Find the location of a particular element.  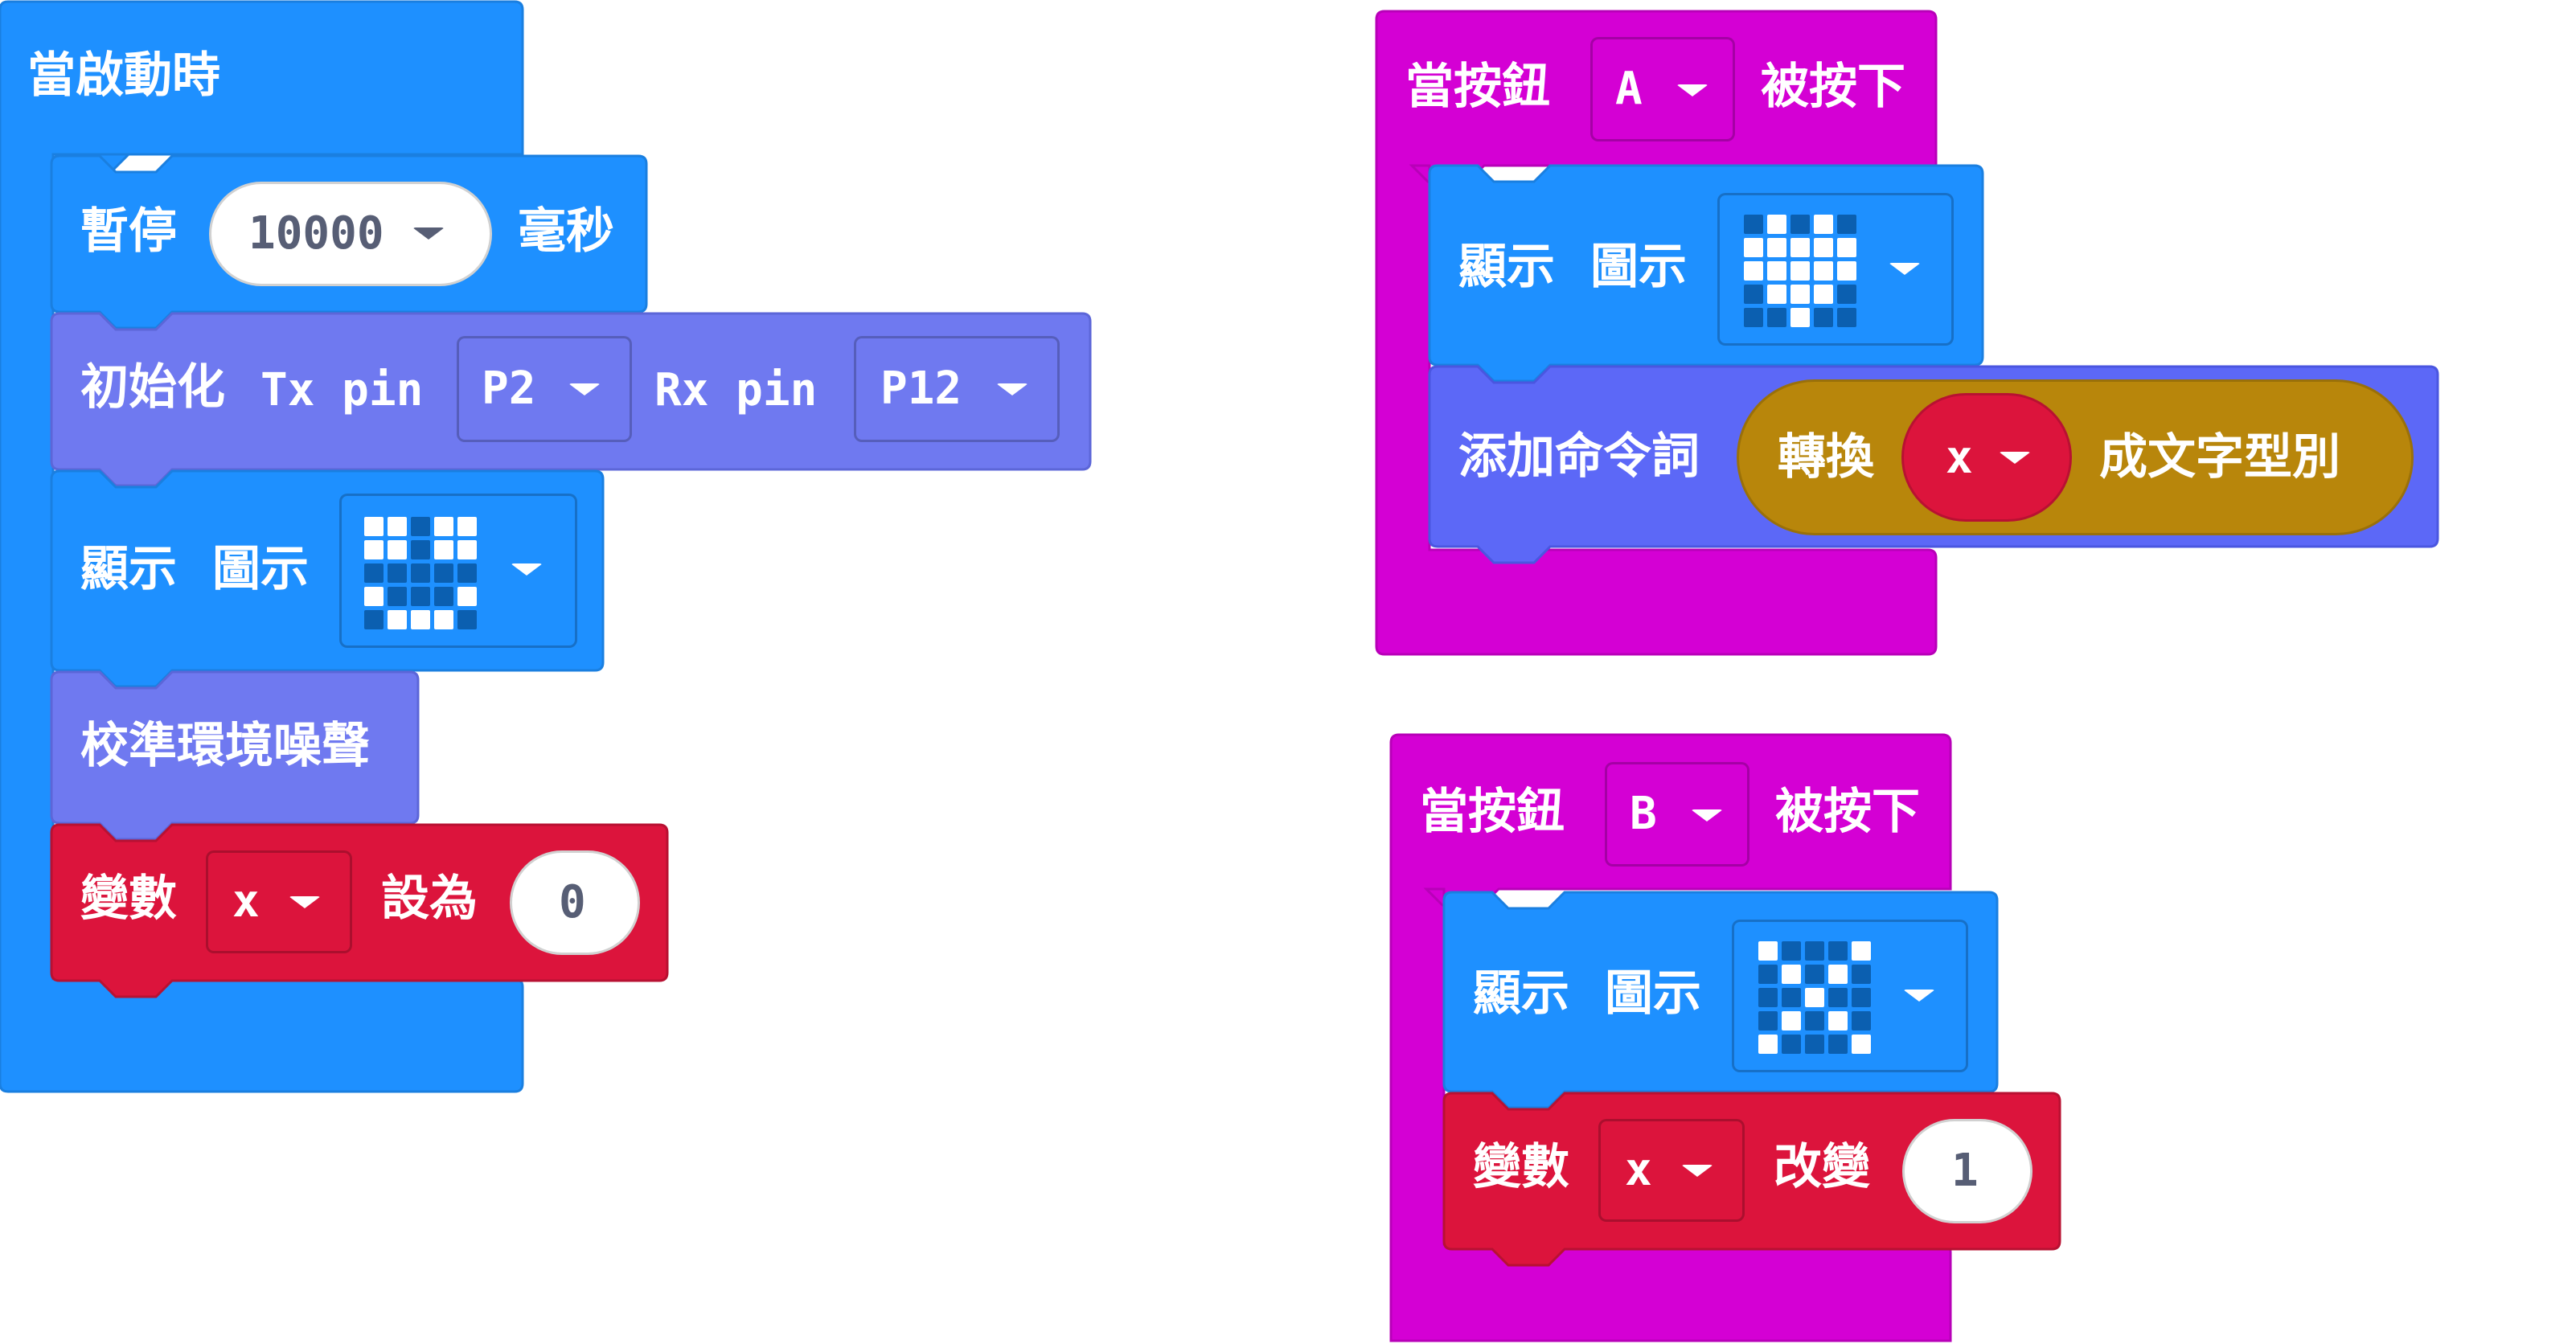

serial-init-block: 初始化 Tx pin P2 Rx pin P12 is located at coordinates (571, 399).